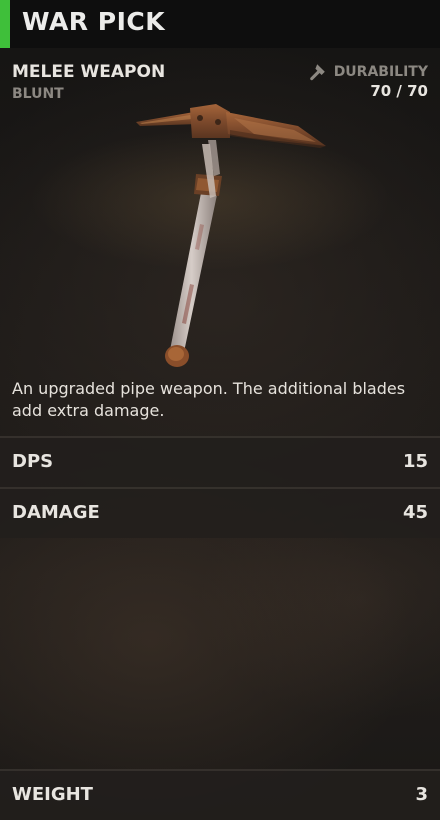 The width and height of the screenshot is (440, 820). I want to click on durability-header: DURABILITY, so click(368, 72).